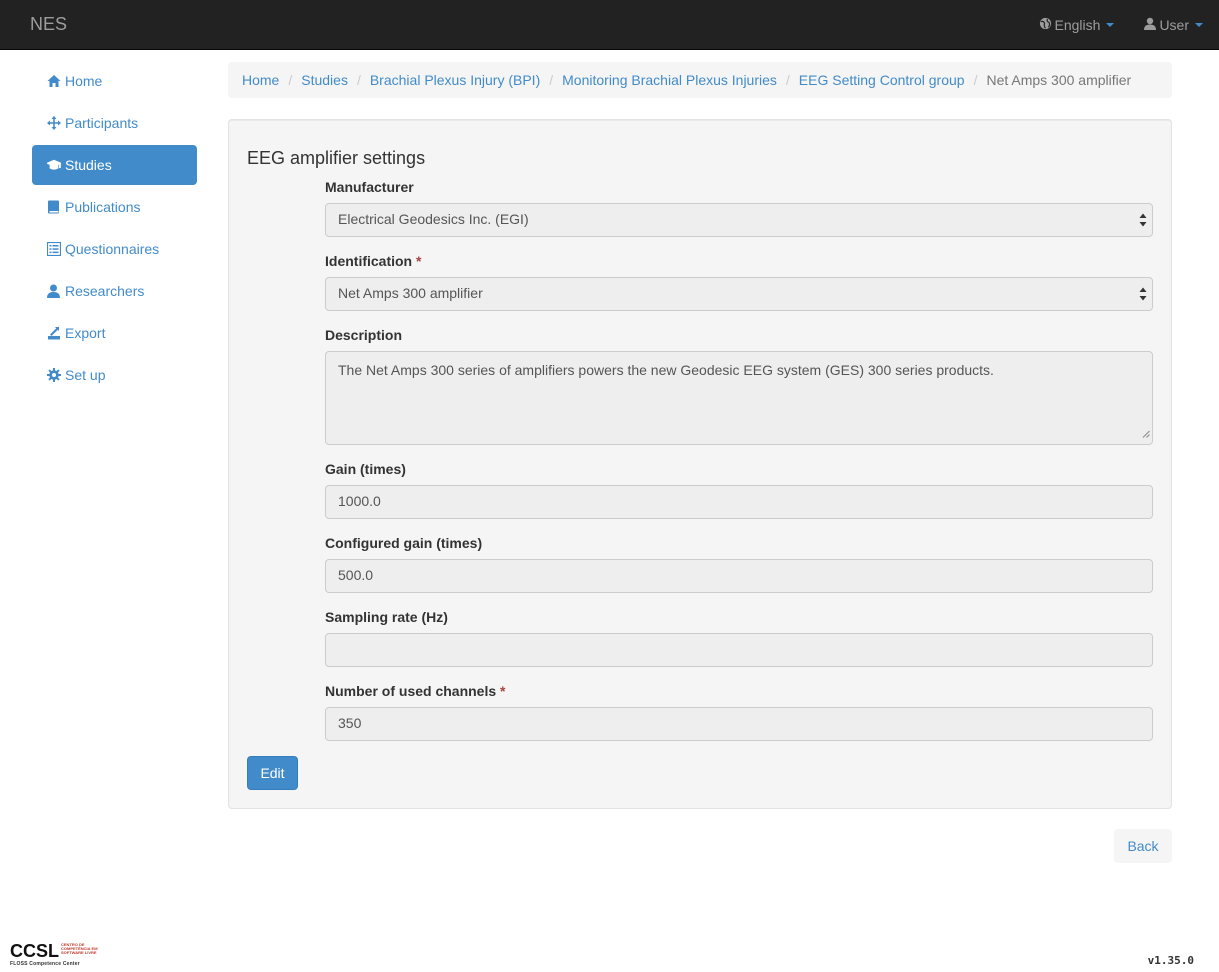 The height and width of the screenshot is (972, 1219). I want to click on sidebar-item-participants: Participants, so click(114, 123).